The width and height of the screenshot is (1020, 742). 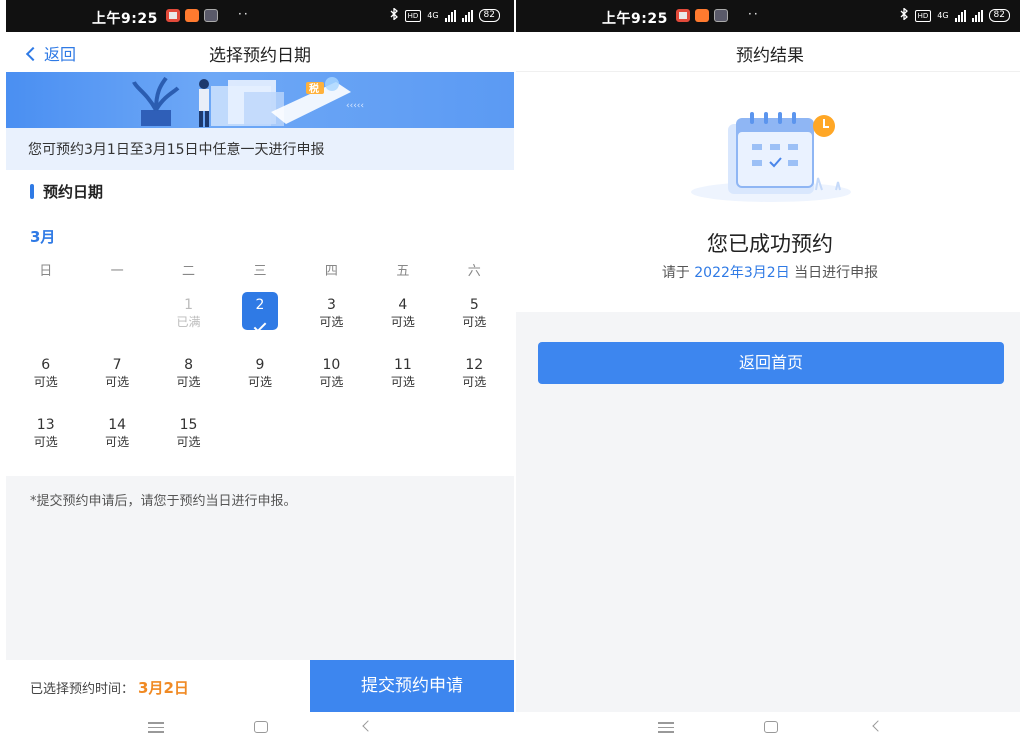 I want to click on day-number: 2, so click(x=260, y=305).